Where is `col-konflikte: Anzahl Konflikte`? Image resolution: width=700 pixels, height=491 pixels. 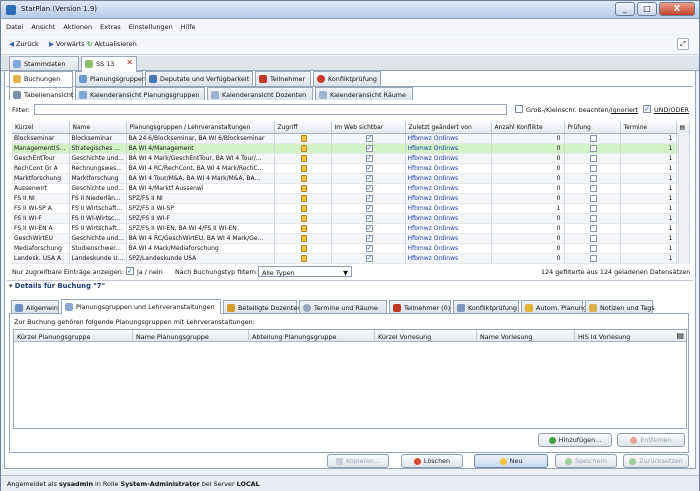
col-konflikte: Anzahl Konflikte is located at coordinates (528, 128).